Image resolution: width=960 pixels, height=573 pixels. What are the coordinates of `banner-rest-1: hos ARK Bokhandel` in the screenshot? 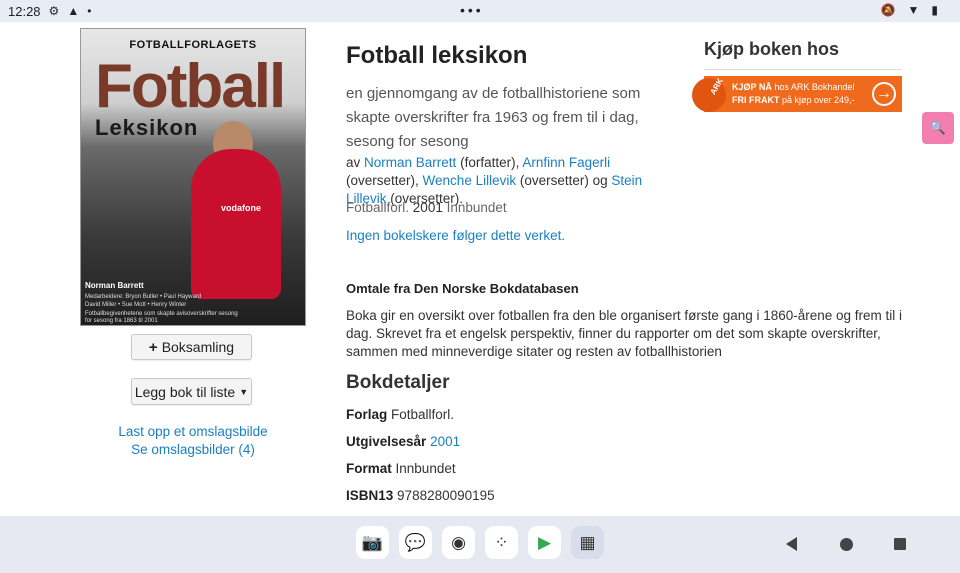 It's located at (814, 87).